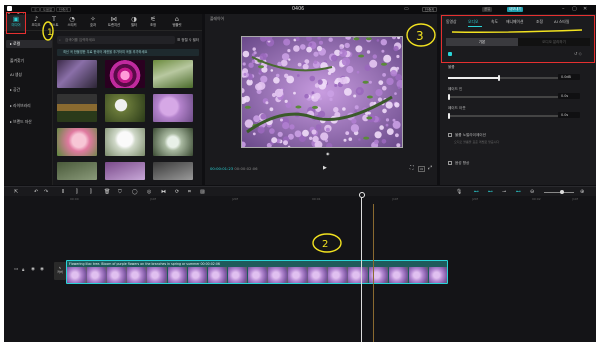 The width and height of the screenshot is (600, 347). I want to click on annotation-number-3: 3, so click(420, 36).